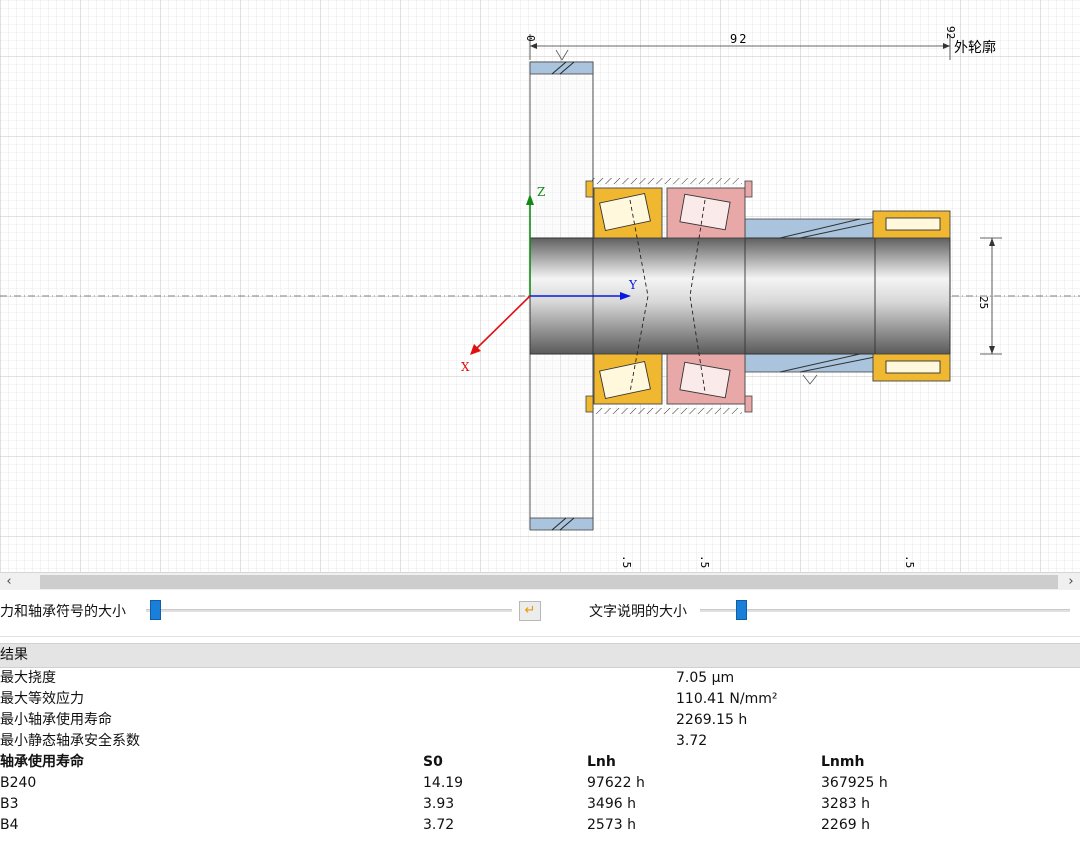  Describe the element at coordinates (42, 699) in the screenshot. I see `summary-label: 最大等效应力` at that location.